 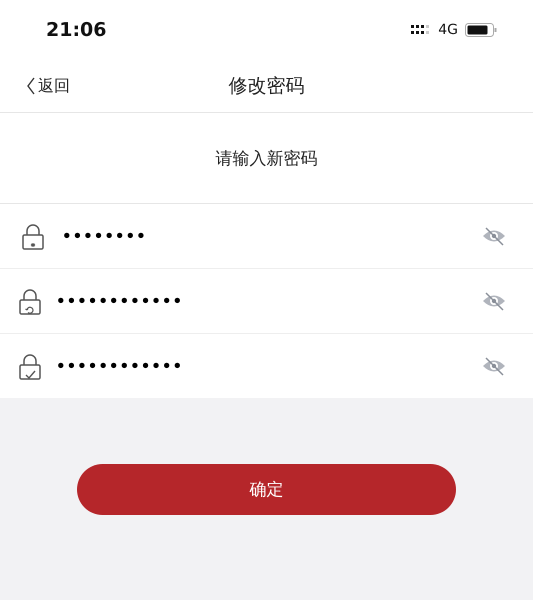 I want to click on chevron-left-icon, so click(x=31, y=86).